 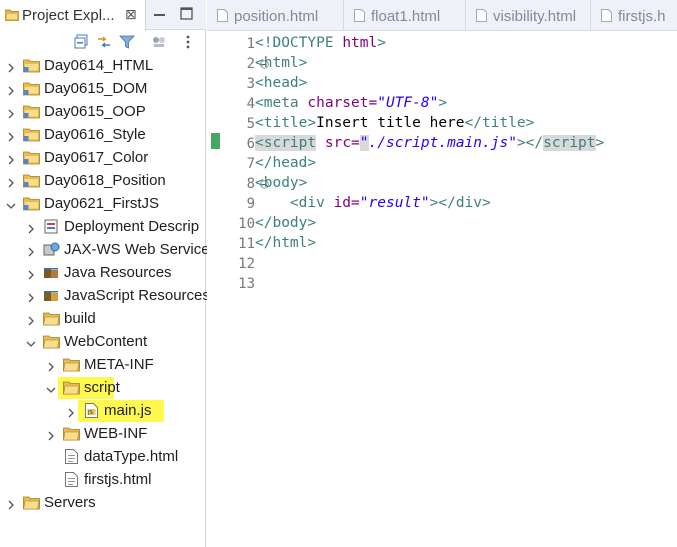 I want to click on close-icon: ⊠, so click(x=131, y=14).